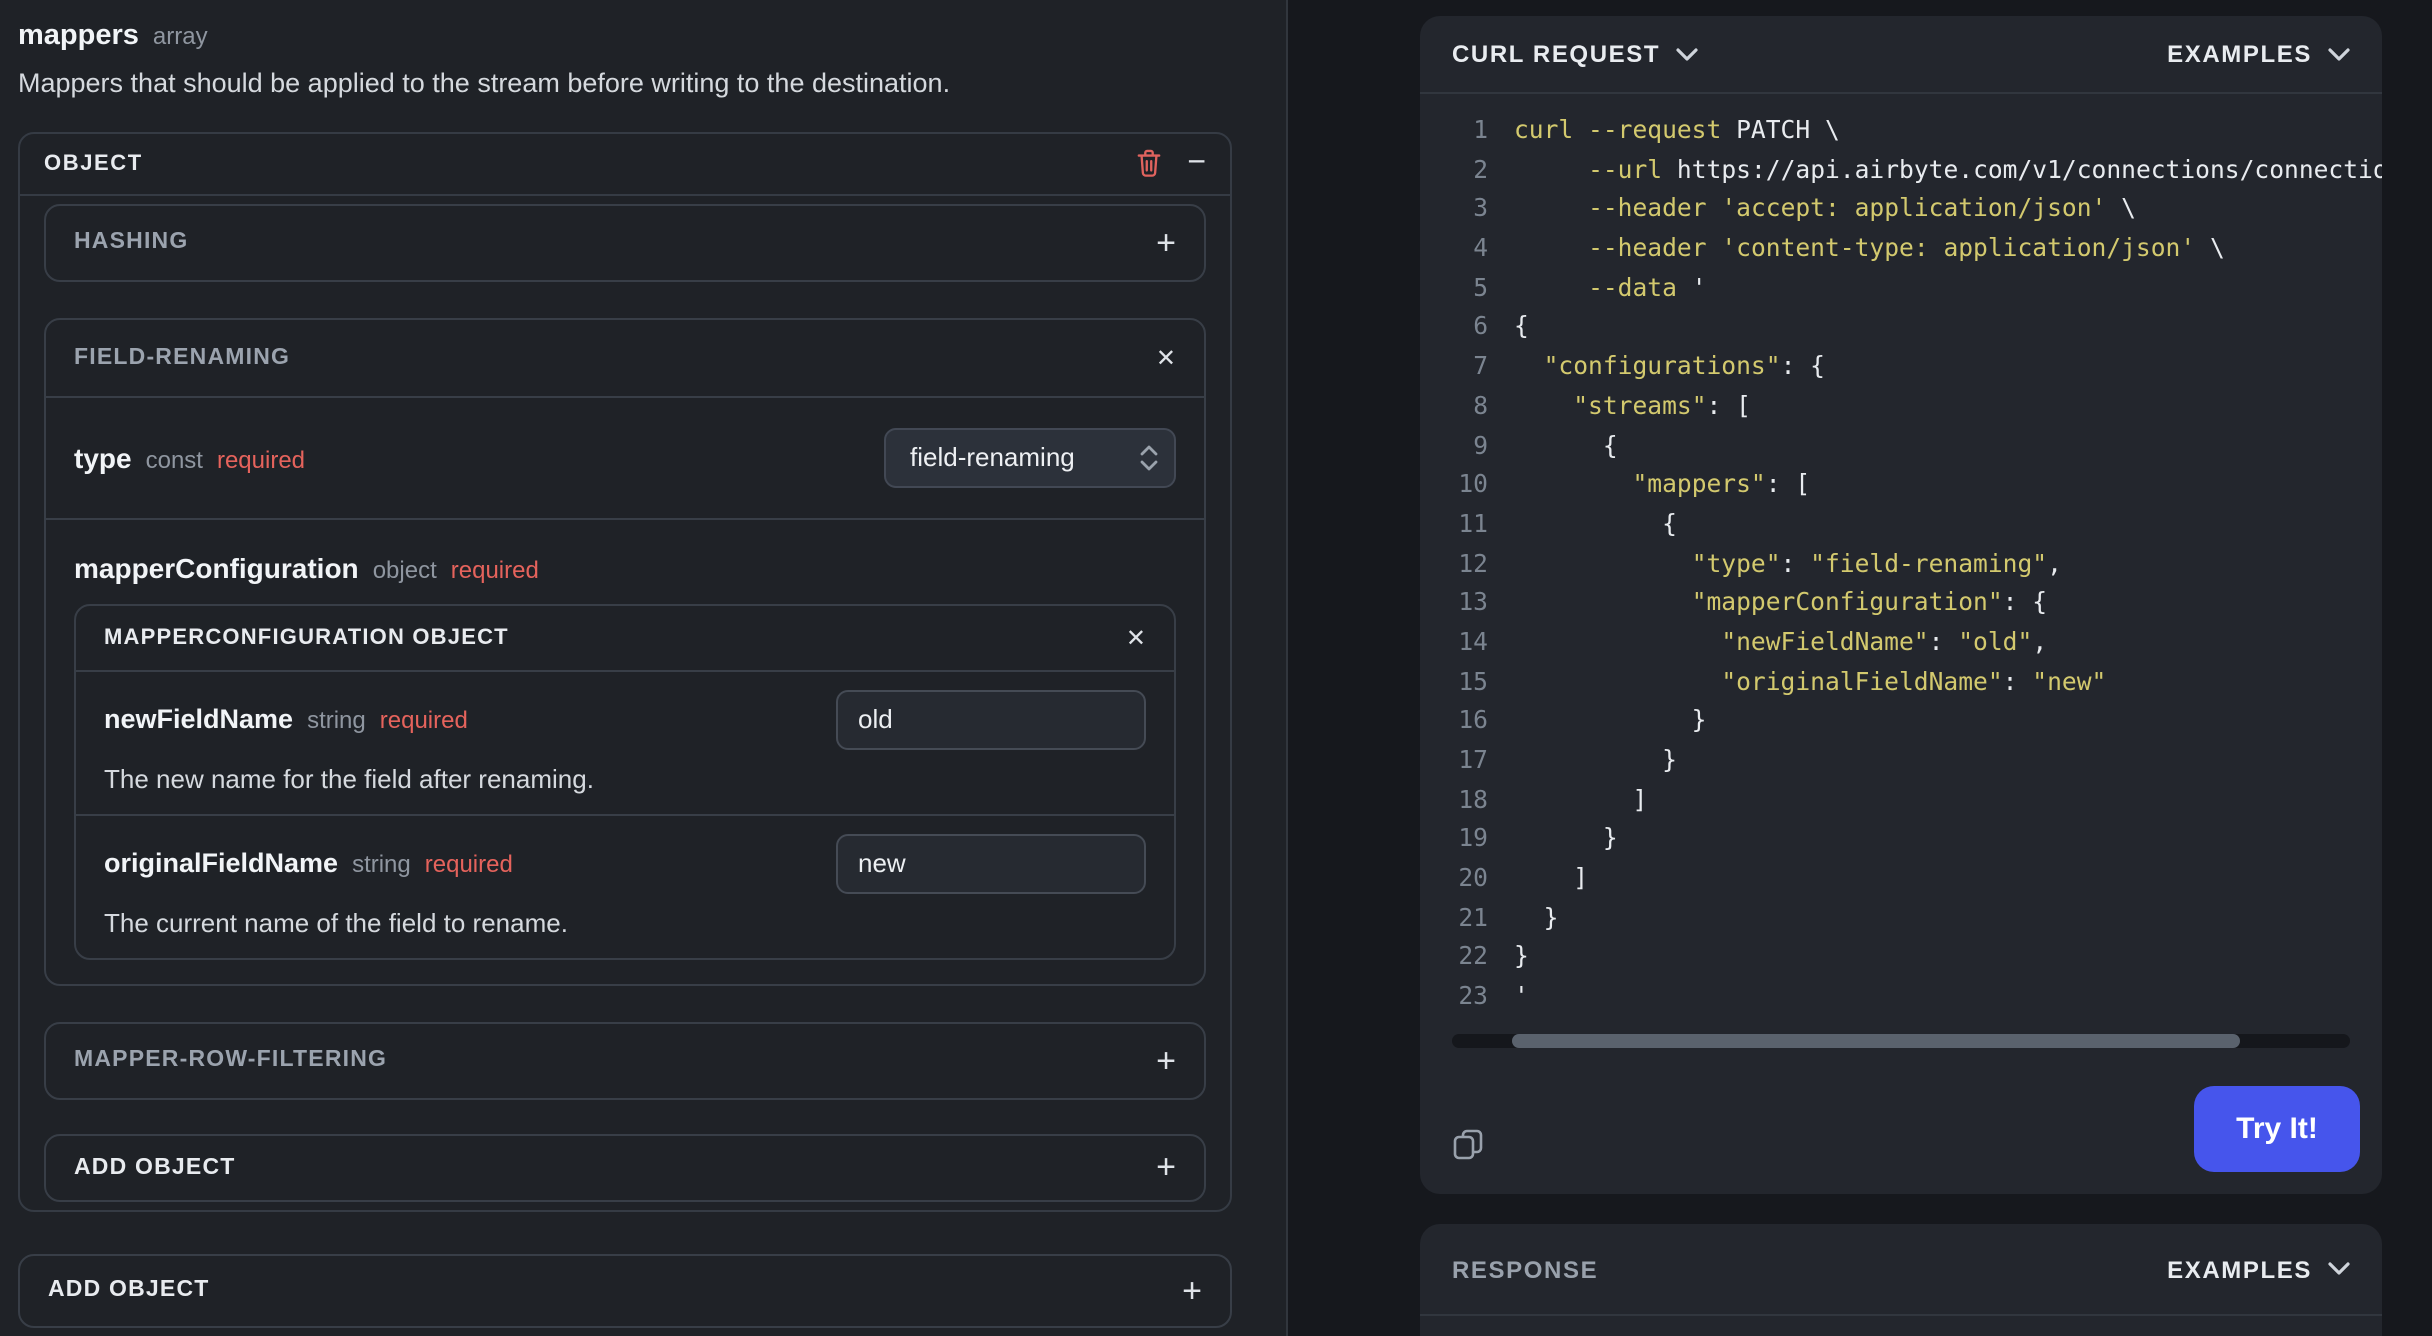  I want to click on field-type-badge: array, so click(180, 36).